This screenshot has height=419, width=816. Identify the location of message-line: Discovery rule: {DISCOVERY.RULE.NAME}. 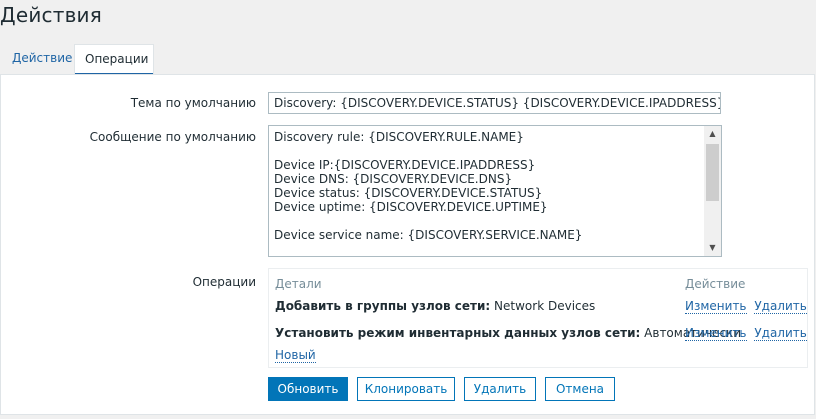
(399, 137).